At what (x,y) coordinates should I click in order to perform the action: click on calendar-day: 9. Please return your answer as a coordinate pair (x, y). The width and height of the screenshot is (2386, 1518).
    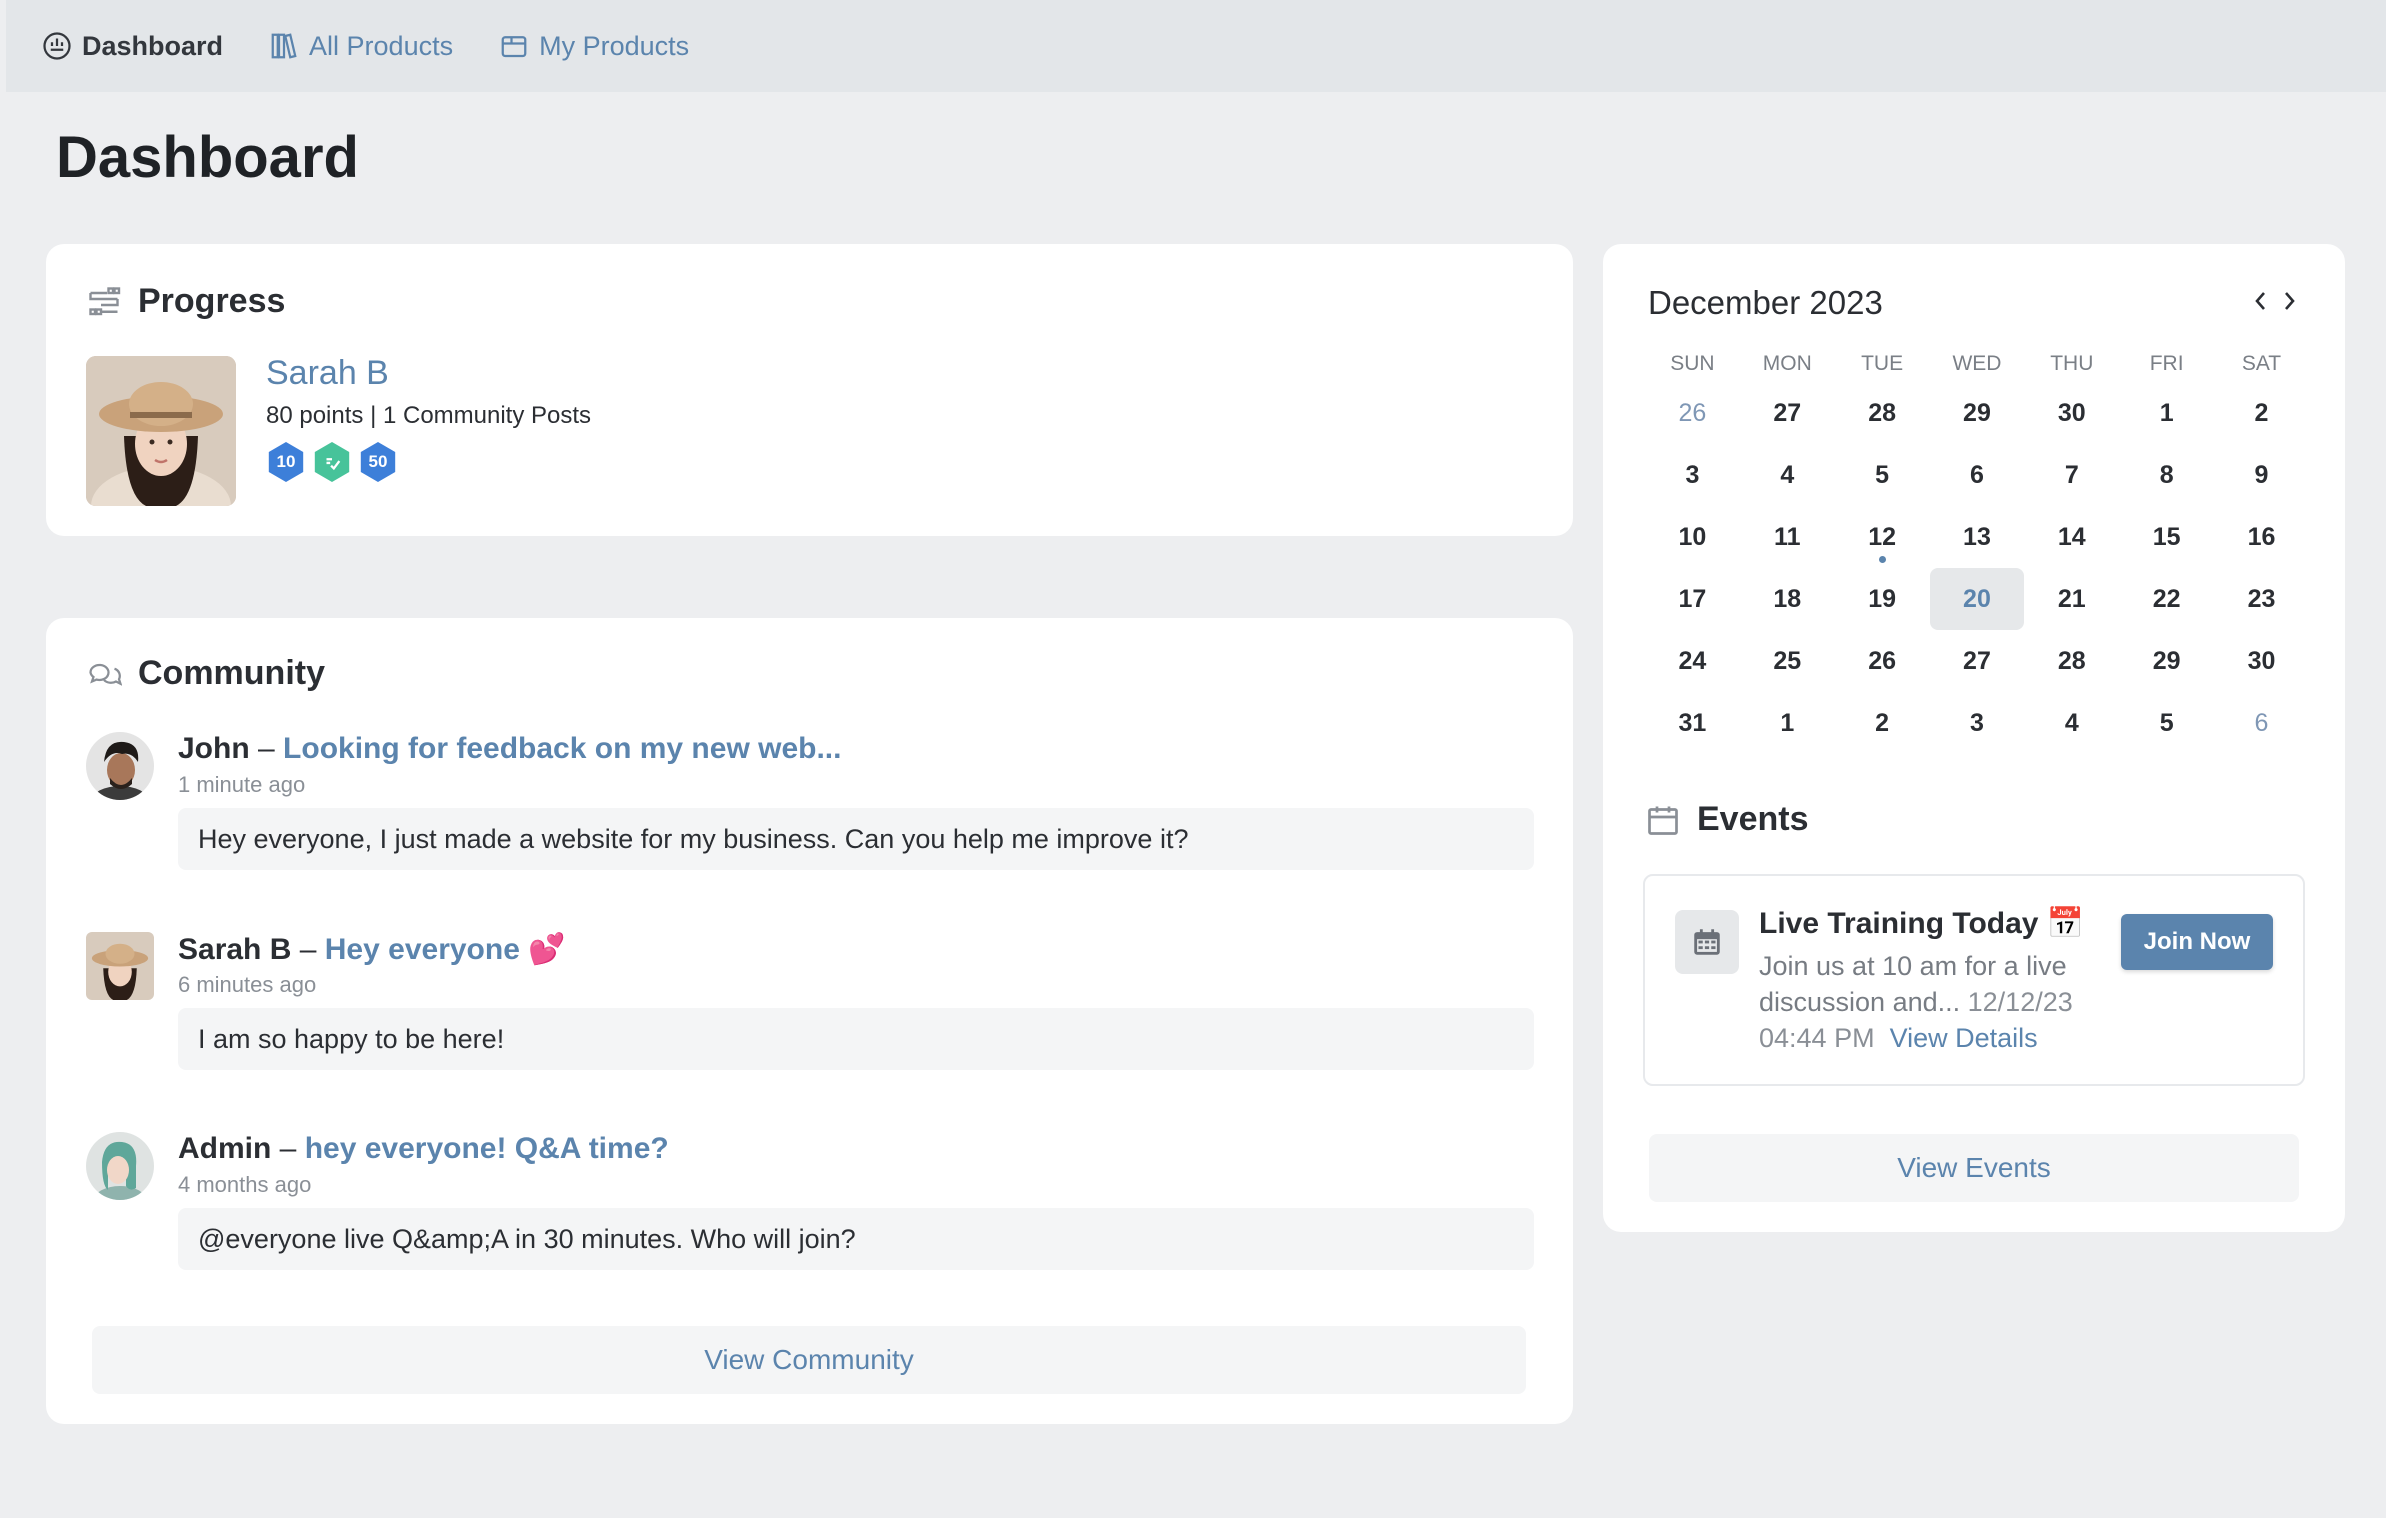
    Looking at the image, I should click on (2261, 475).